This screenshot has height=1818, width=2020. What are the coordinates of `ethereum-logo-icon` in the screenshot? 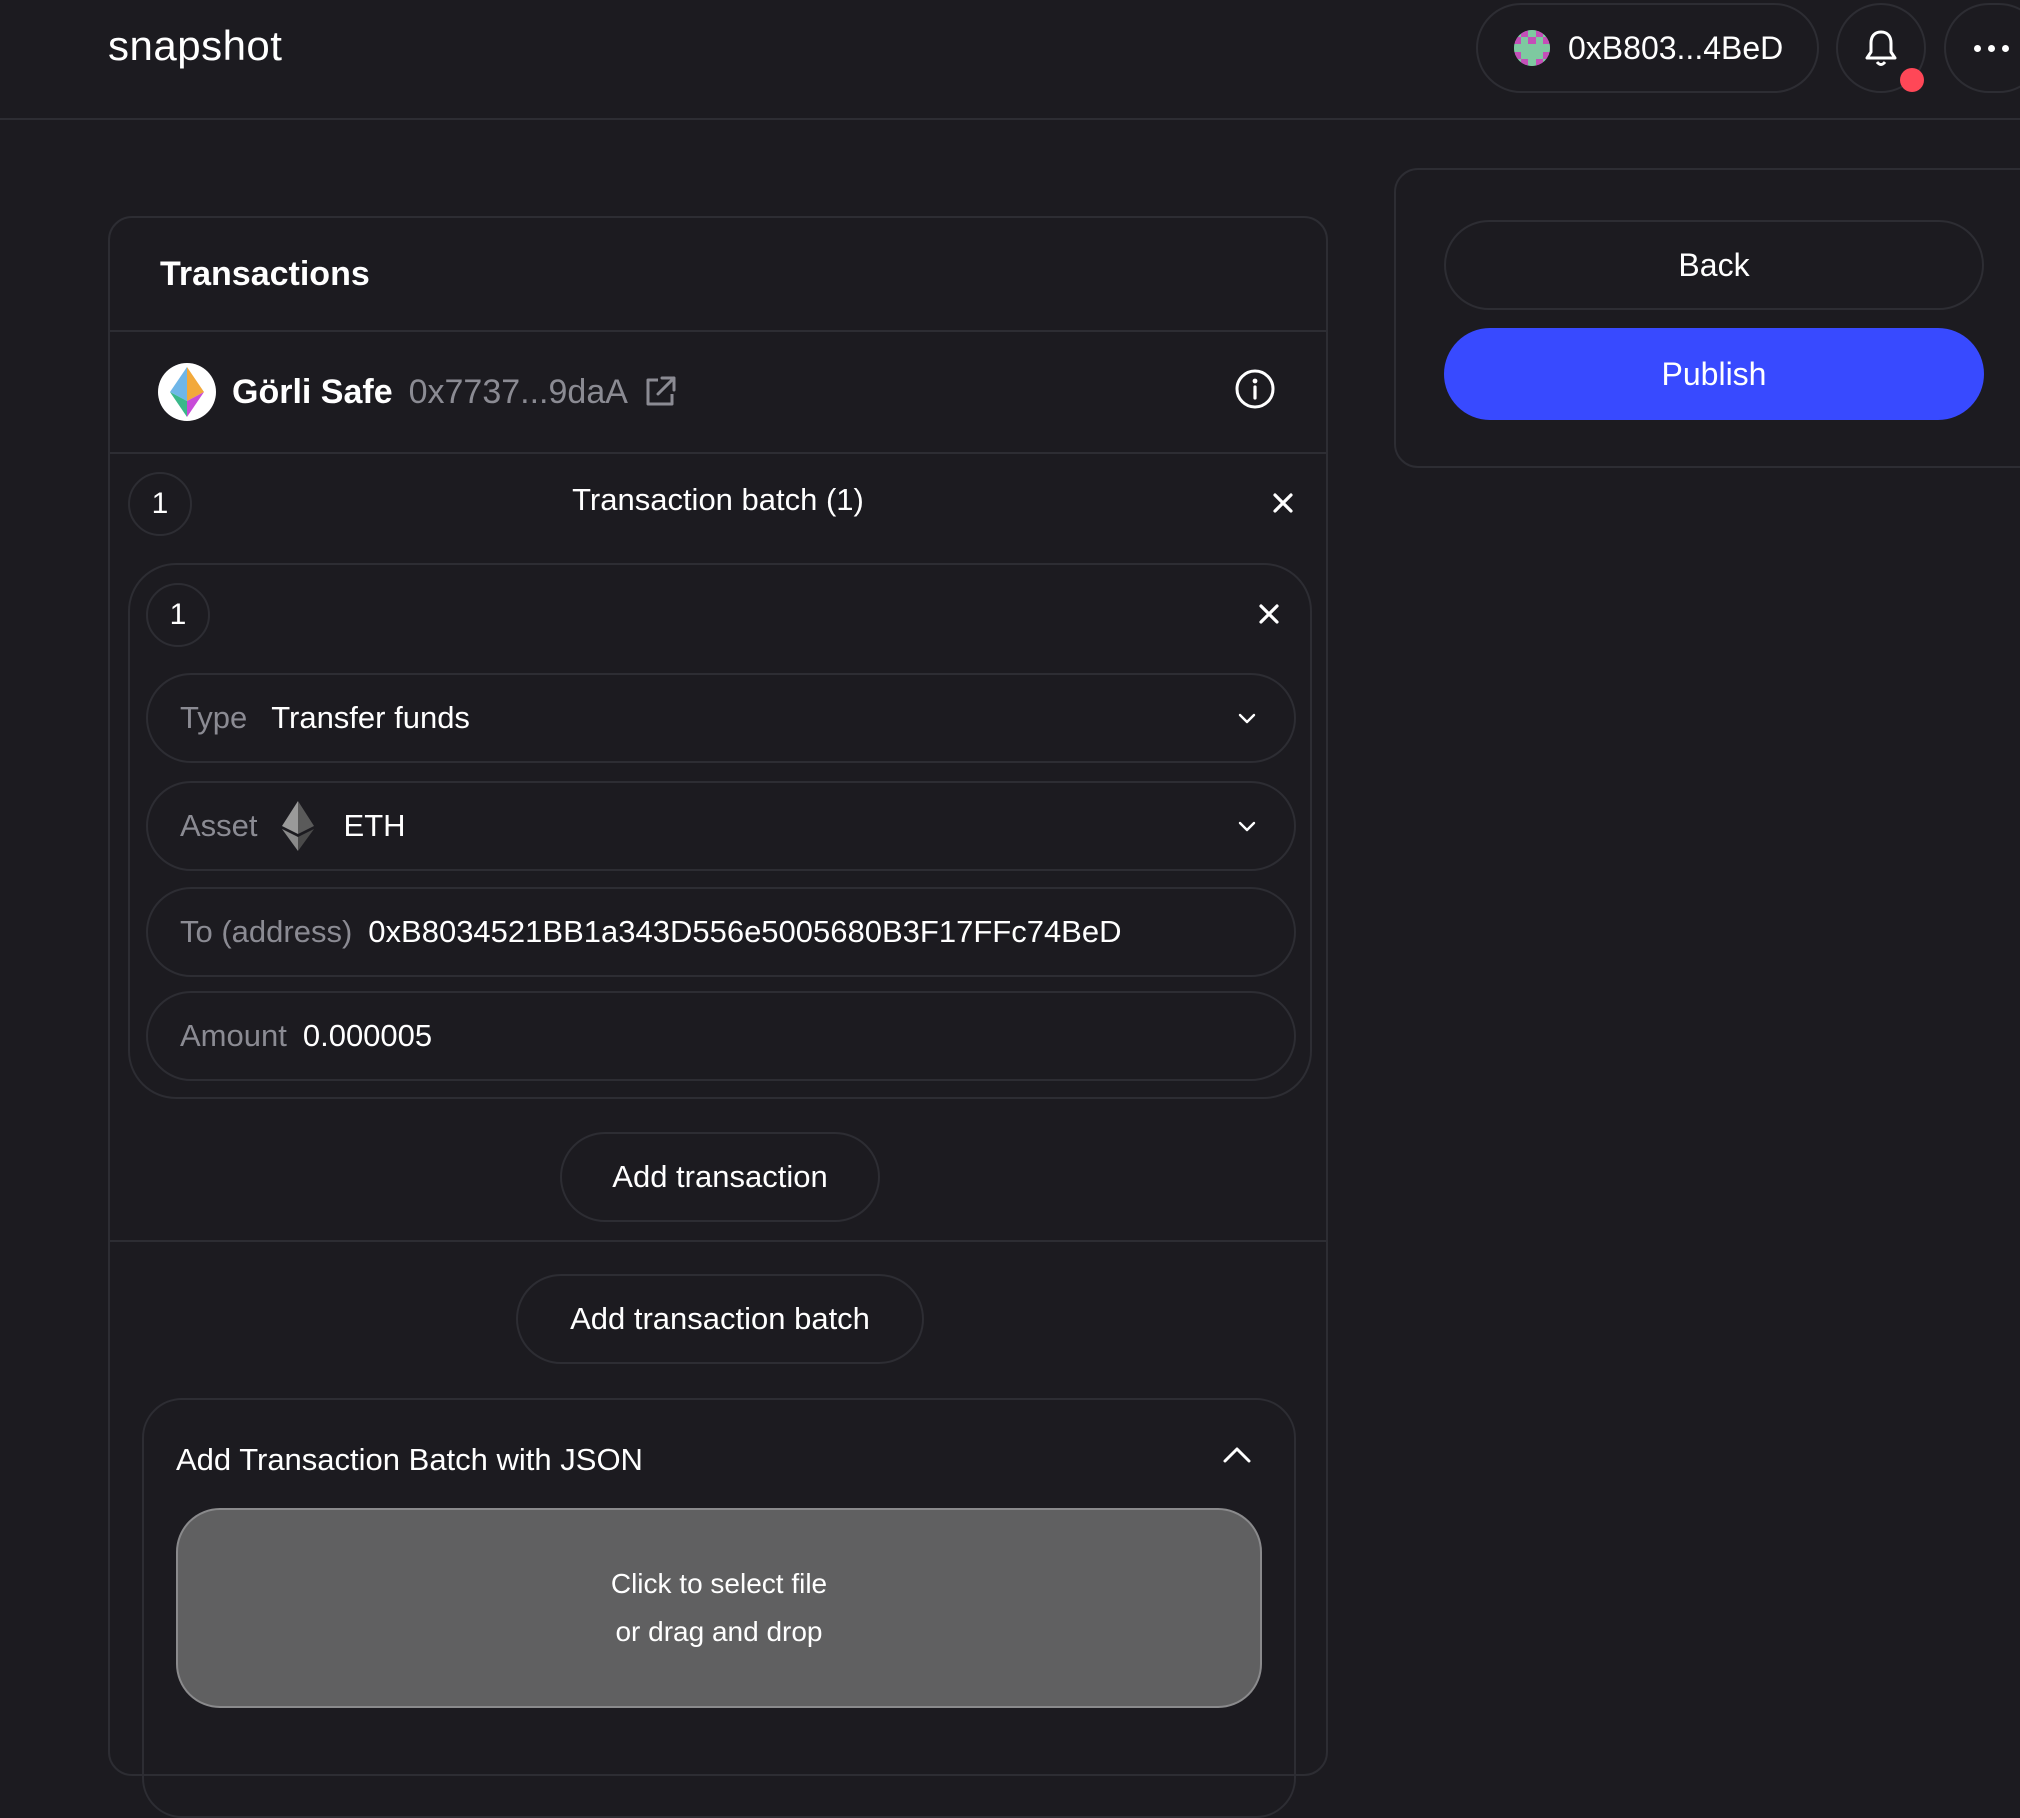 It's located at (187, 392).